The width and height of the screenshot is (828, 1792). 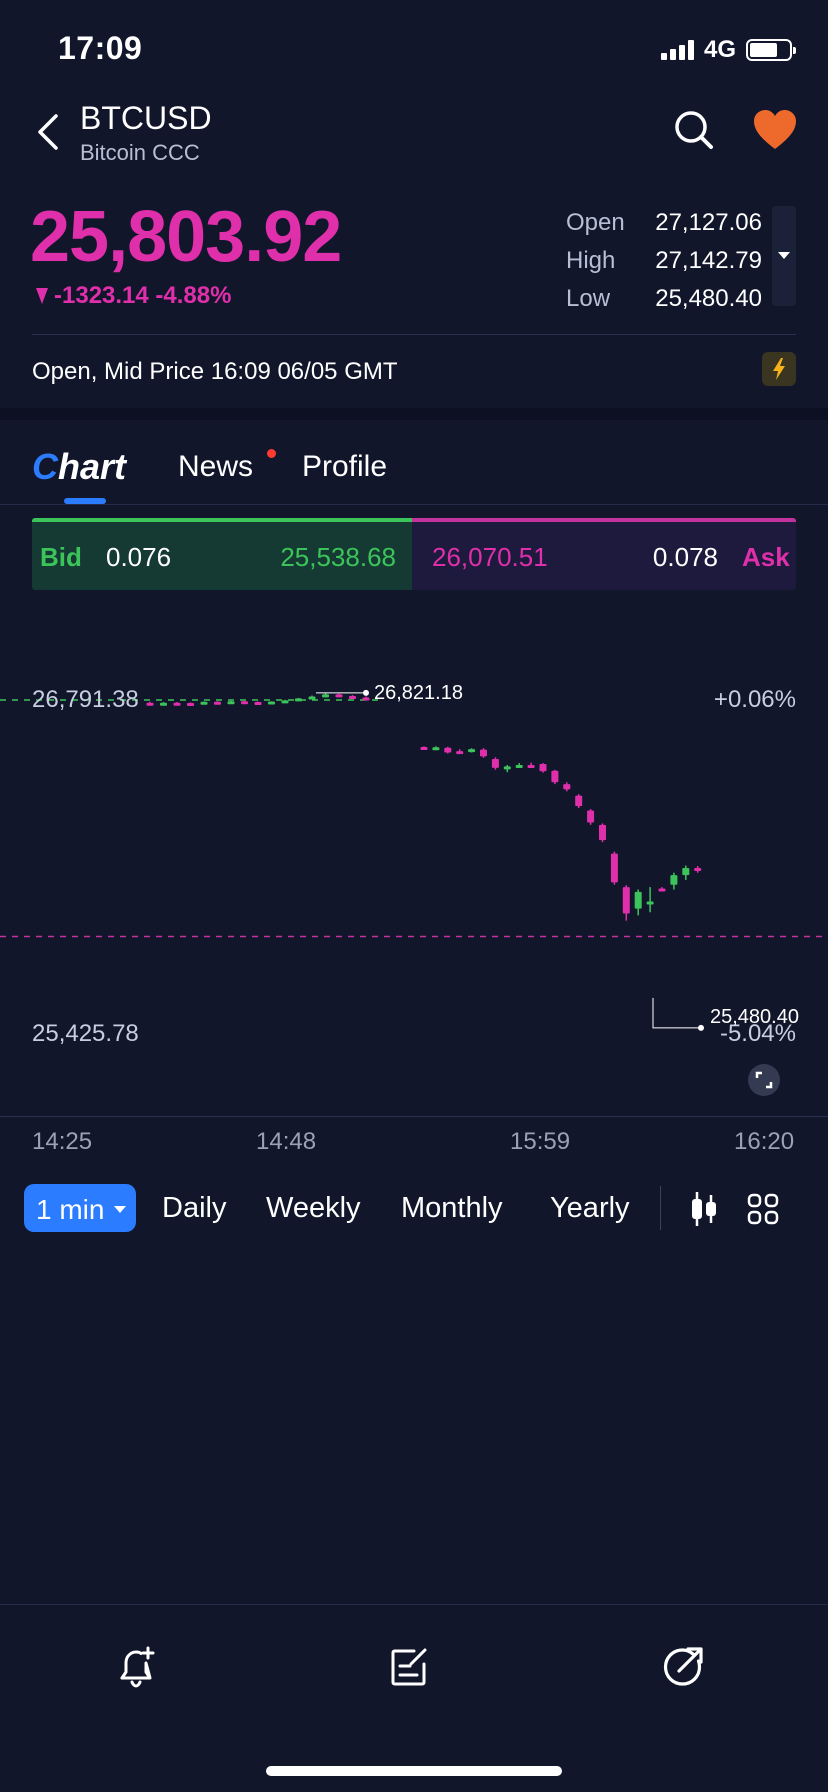 I want to click on low-marker-line, so click(x=676, y=1013).